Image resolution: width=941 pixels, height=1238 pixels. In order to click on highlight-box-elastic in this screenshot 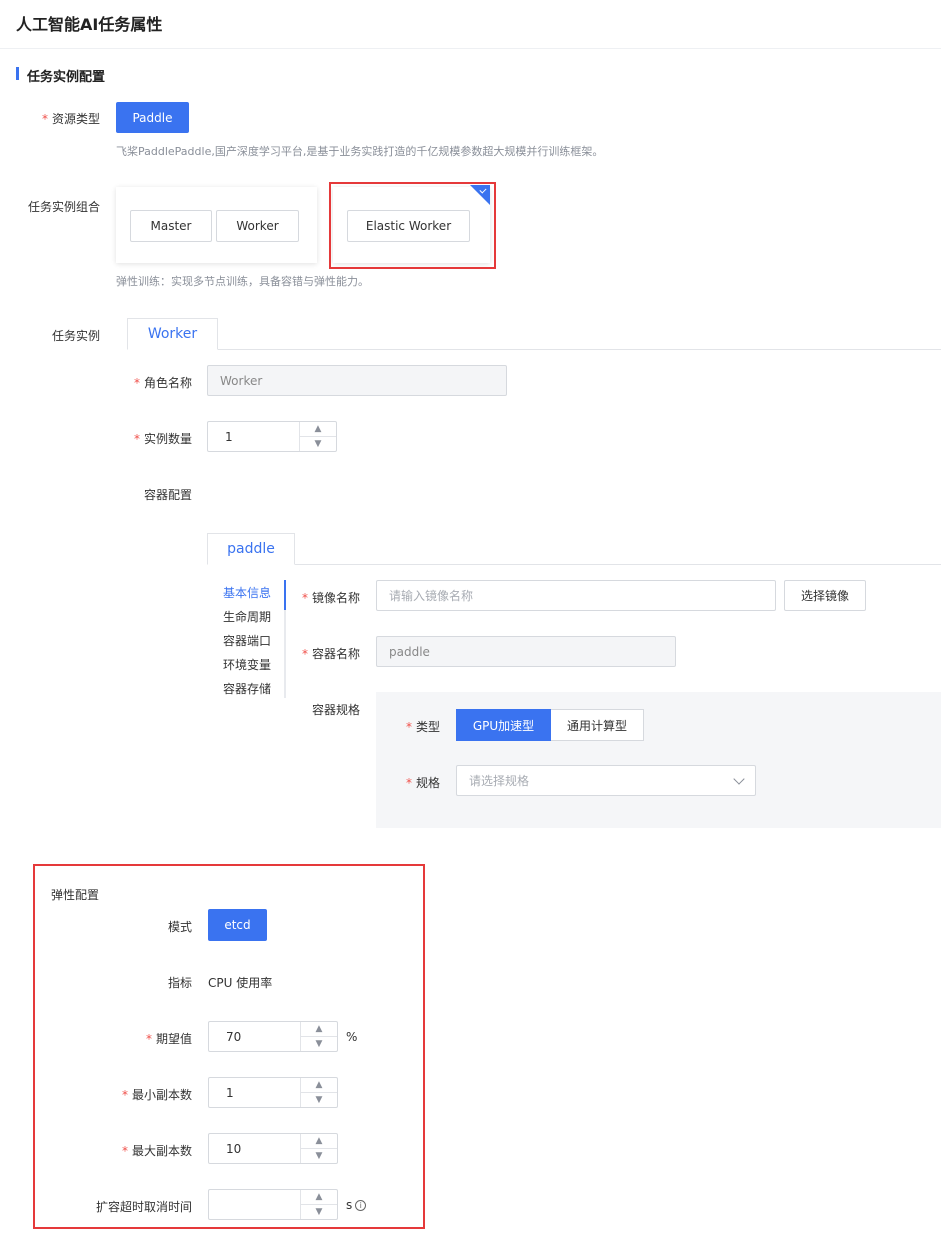, I will do `click(412, 225)`.